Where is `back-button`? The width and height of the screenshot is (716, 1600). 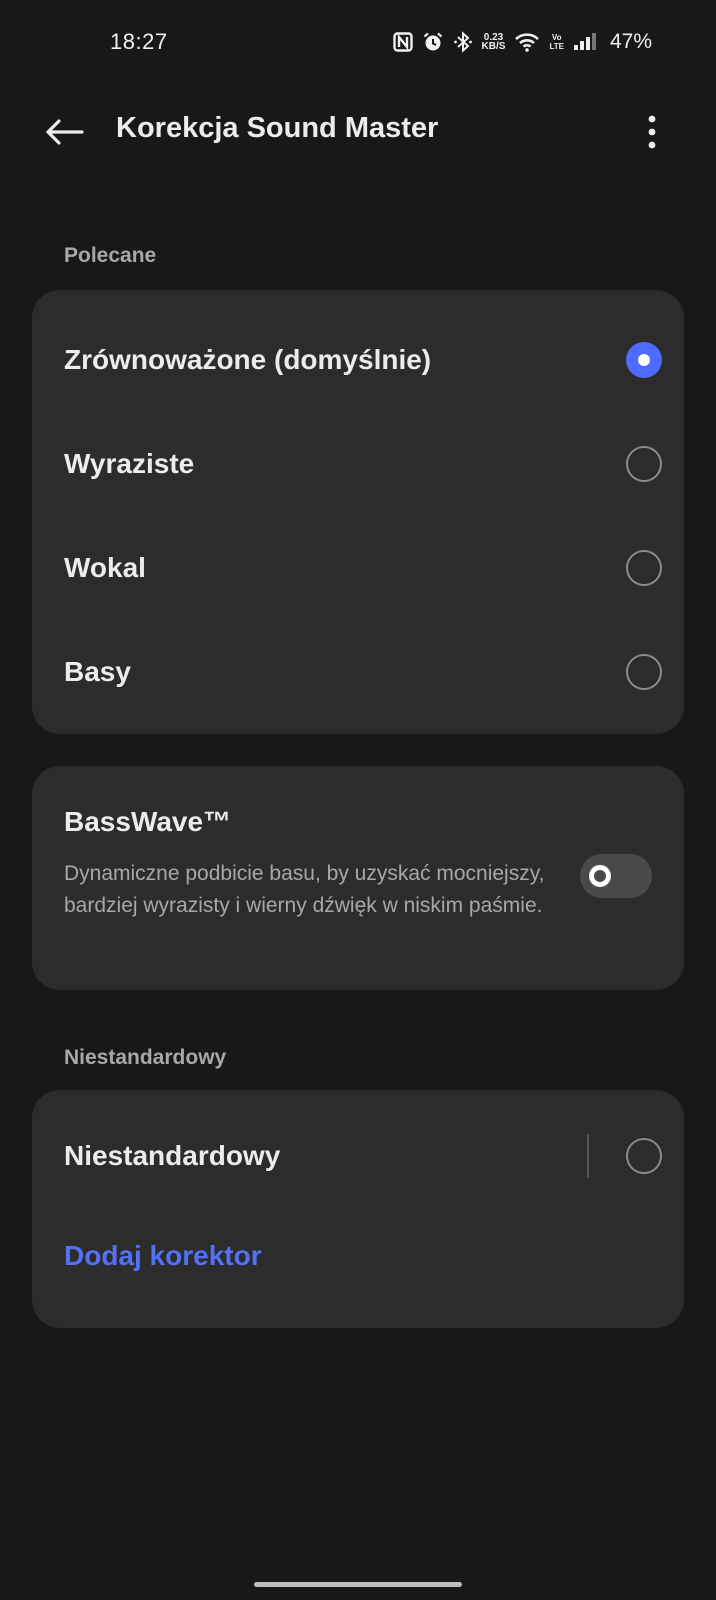
back-button is located at coordinates (64, 132).